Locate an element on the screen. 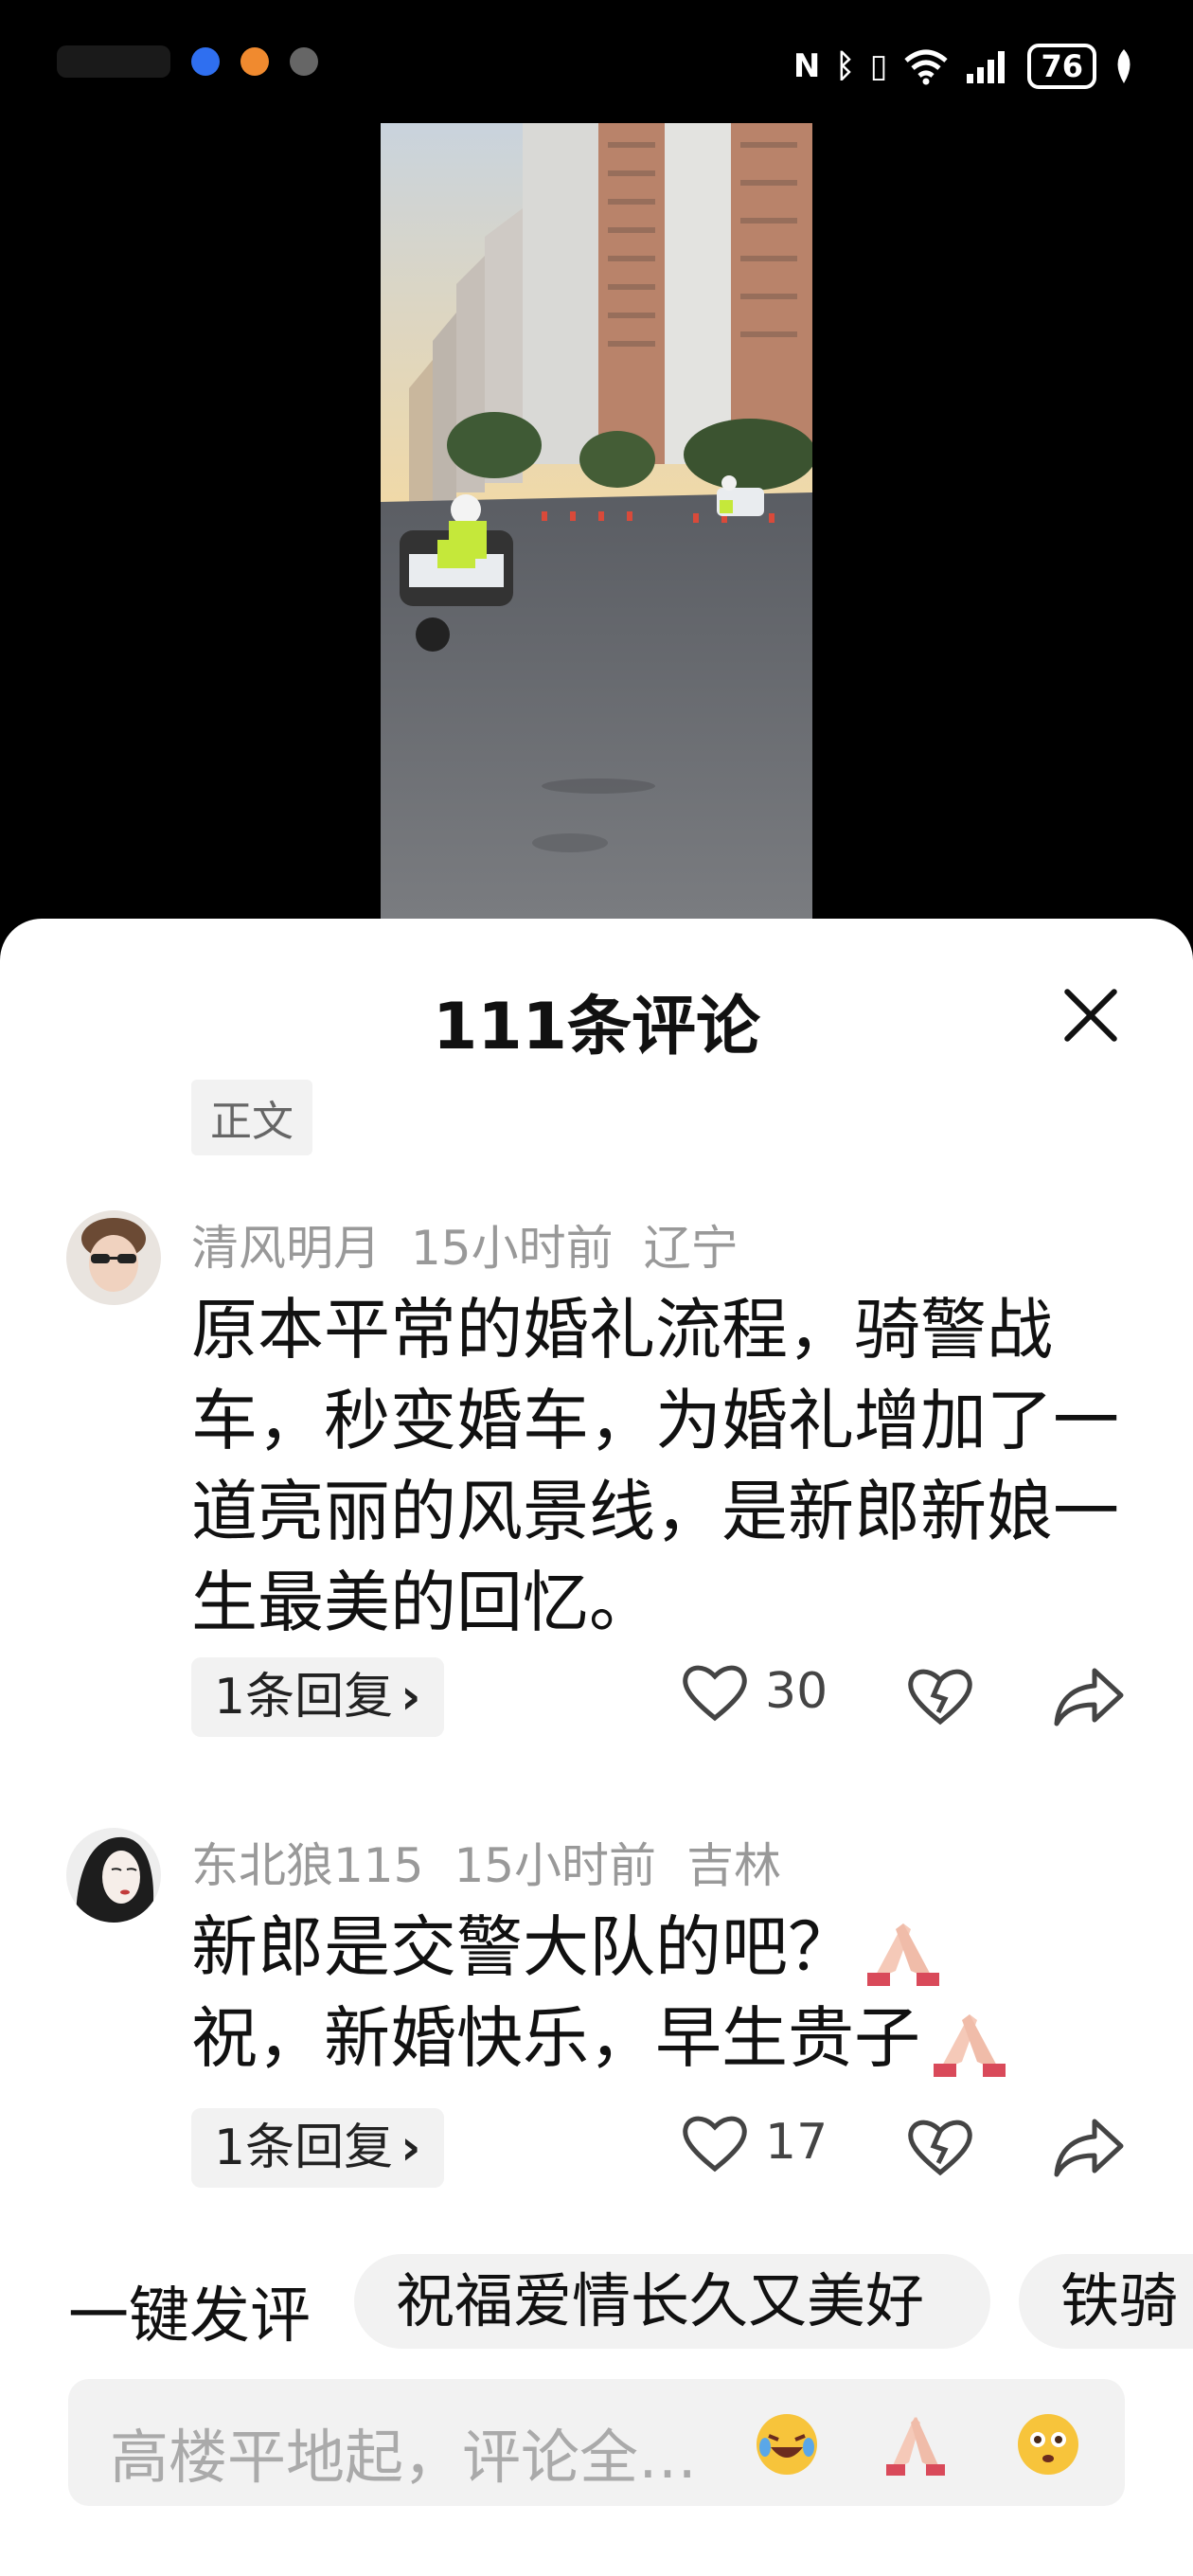 This screenshot has width=1193, height=2576. comment-username: 东北狼115 is located at coordinates (307, 1865).